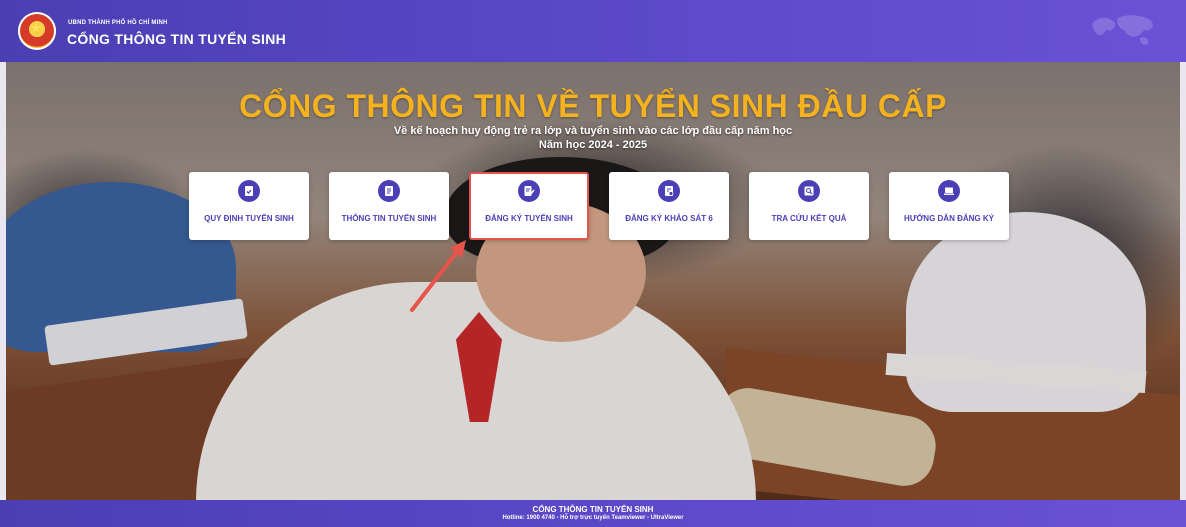  I want to click on card-label: ĐĂNG KÝ KHẢO SÁT 6, so click(669, 218).